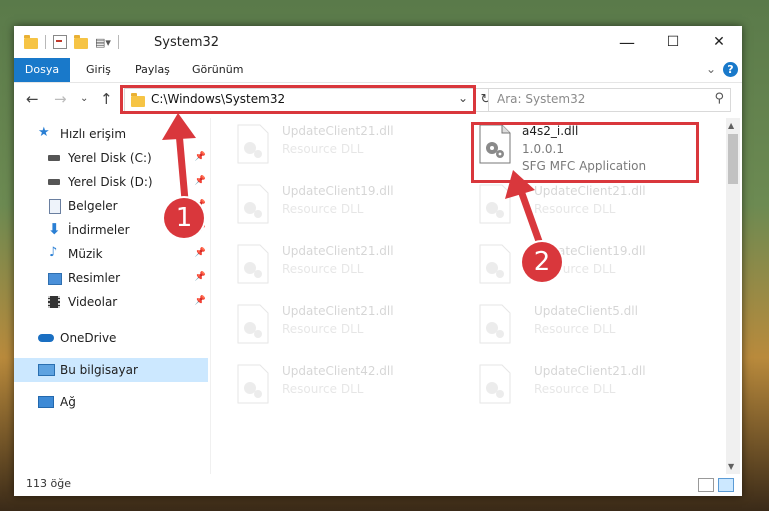  I want to click on list-item: UpdateClient5.dll Resource DLL, so click(566, 330).